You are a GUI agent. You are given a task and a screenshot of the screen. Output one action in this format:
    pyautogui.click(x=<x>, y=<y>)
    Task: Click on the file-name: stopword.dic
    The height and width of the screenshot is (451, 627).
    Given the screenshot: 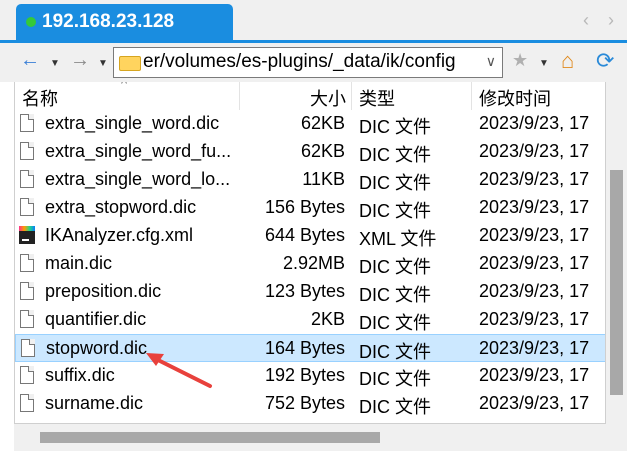 What is the action you would take?
    pyautogui.click(x=97, y=348)
    